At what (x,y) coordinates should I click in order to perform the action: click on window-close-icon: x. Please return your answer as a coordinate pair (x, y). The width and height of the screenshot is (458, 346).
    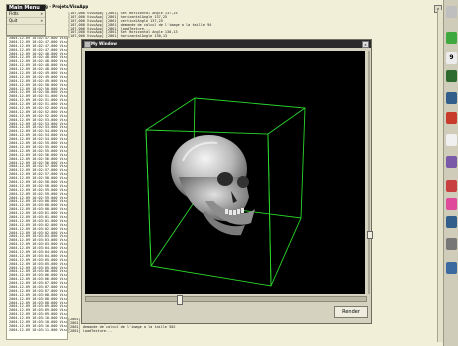
    Looking at the image, I should click on (365, 44).